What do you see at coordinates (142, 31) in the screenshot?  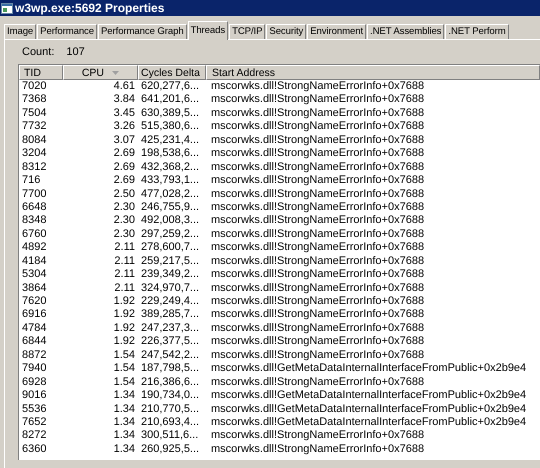 I see `tab: Performance Graph` at bounding box center [142, 31].